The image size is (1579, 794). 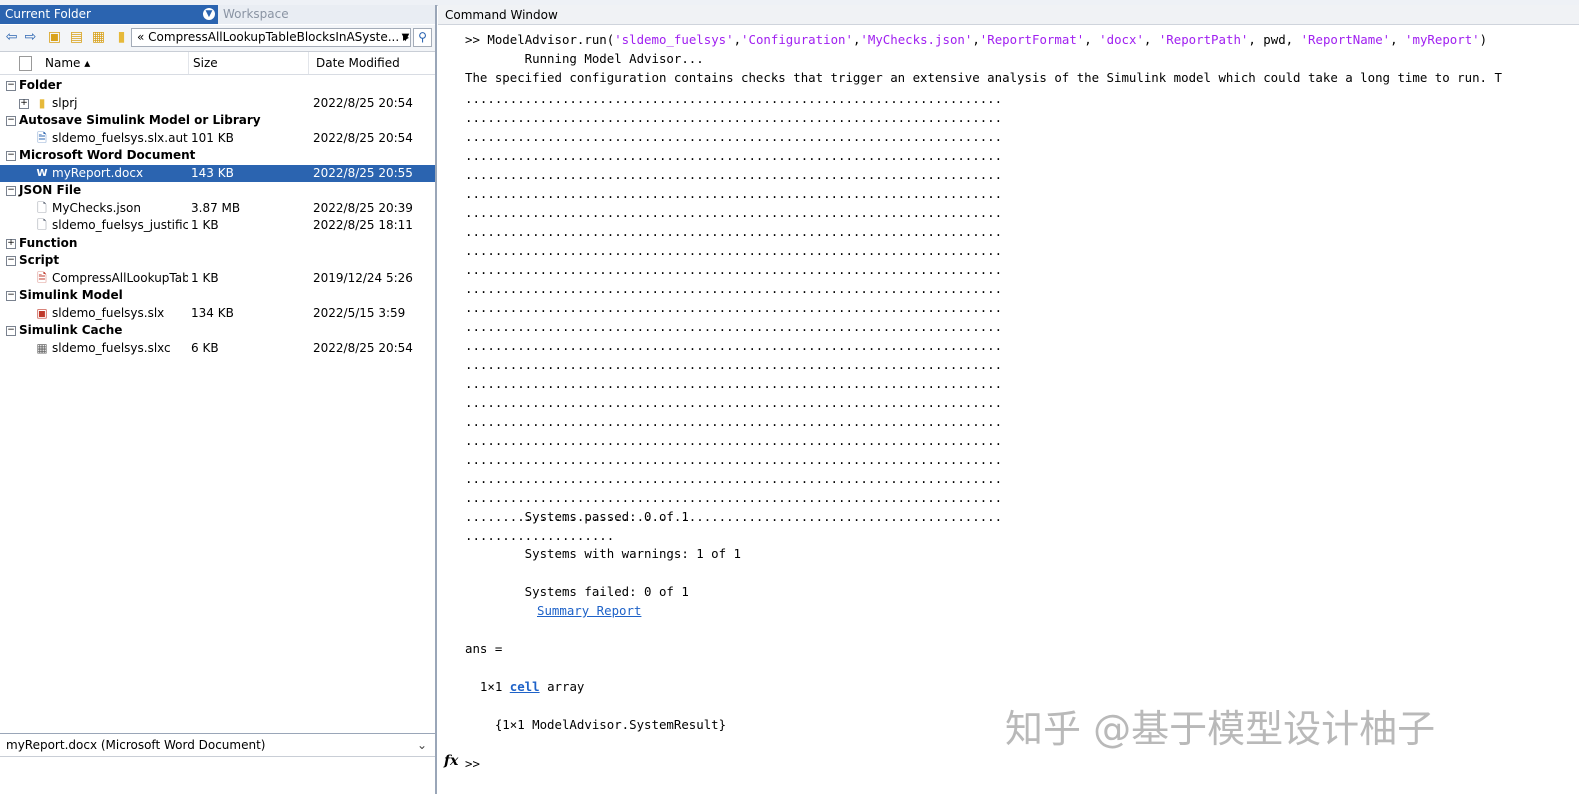 What do you see at coordinates (54, 37) in the screenshot?
I see `up-folder-icon: ▣` at bounding box center [54, 37].